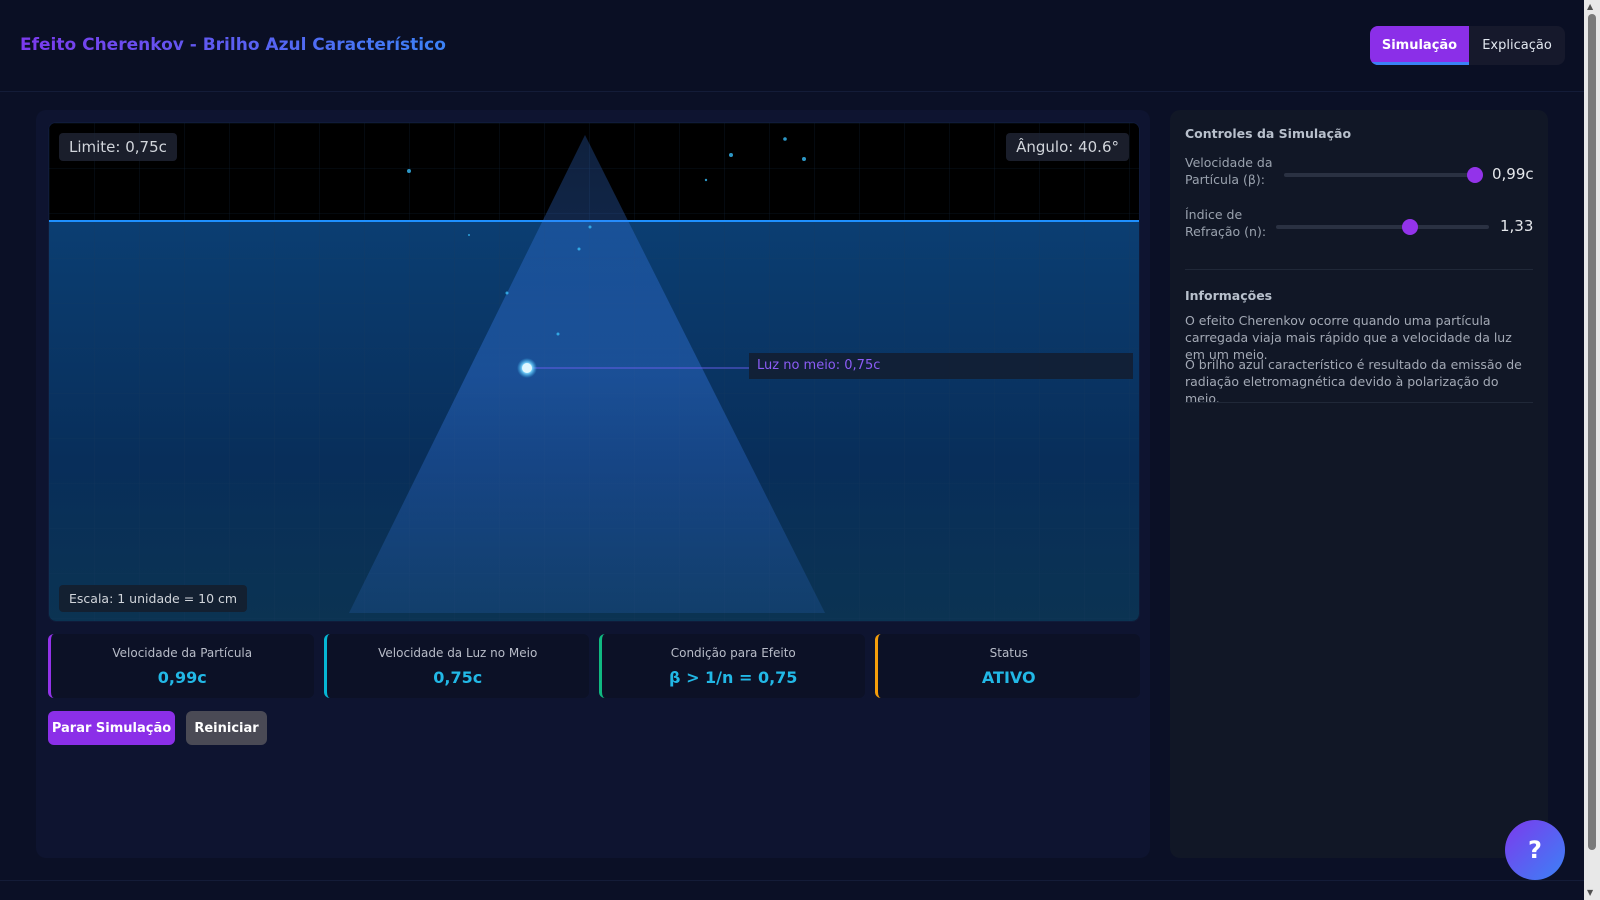  Describe the element at coordinates (1517, 226) in the screenshot. I see `refraction-value: 1,33` at that location.